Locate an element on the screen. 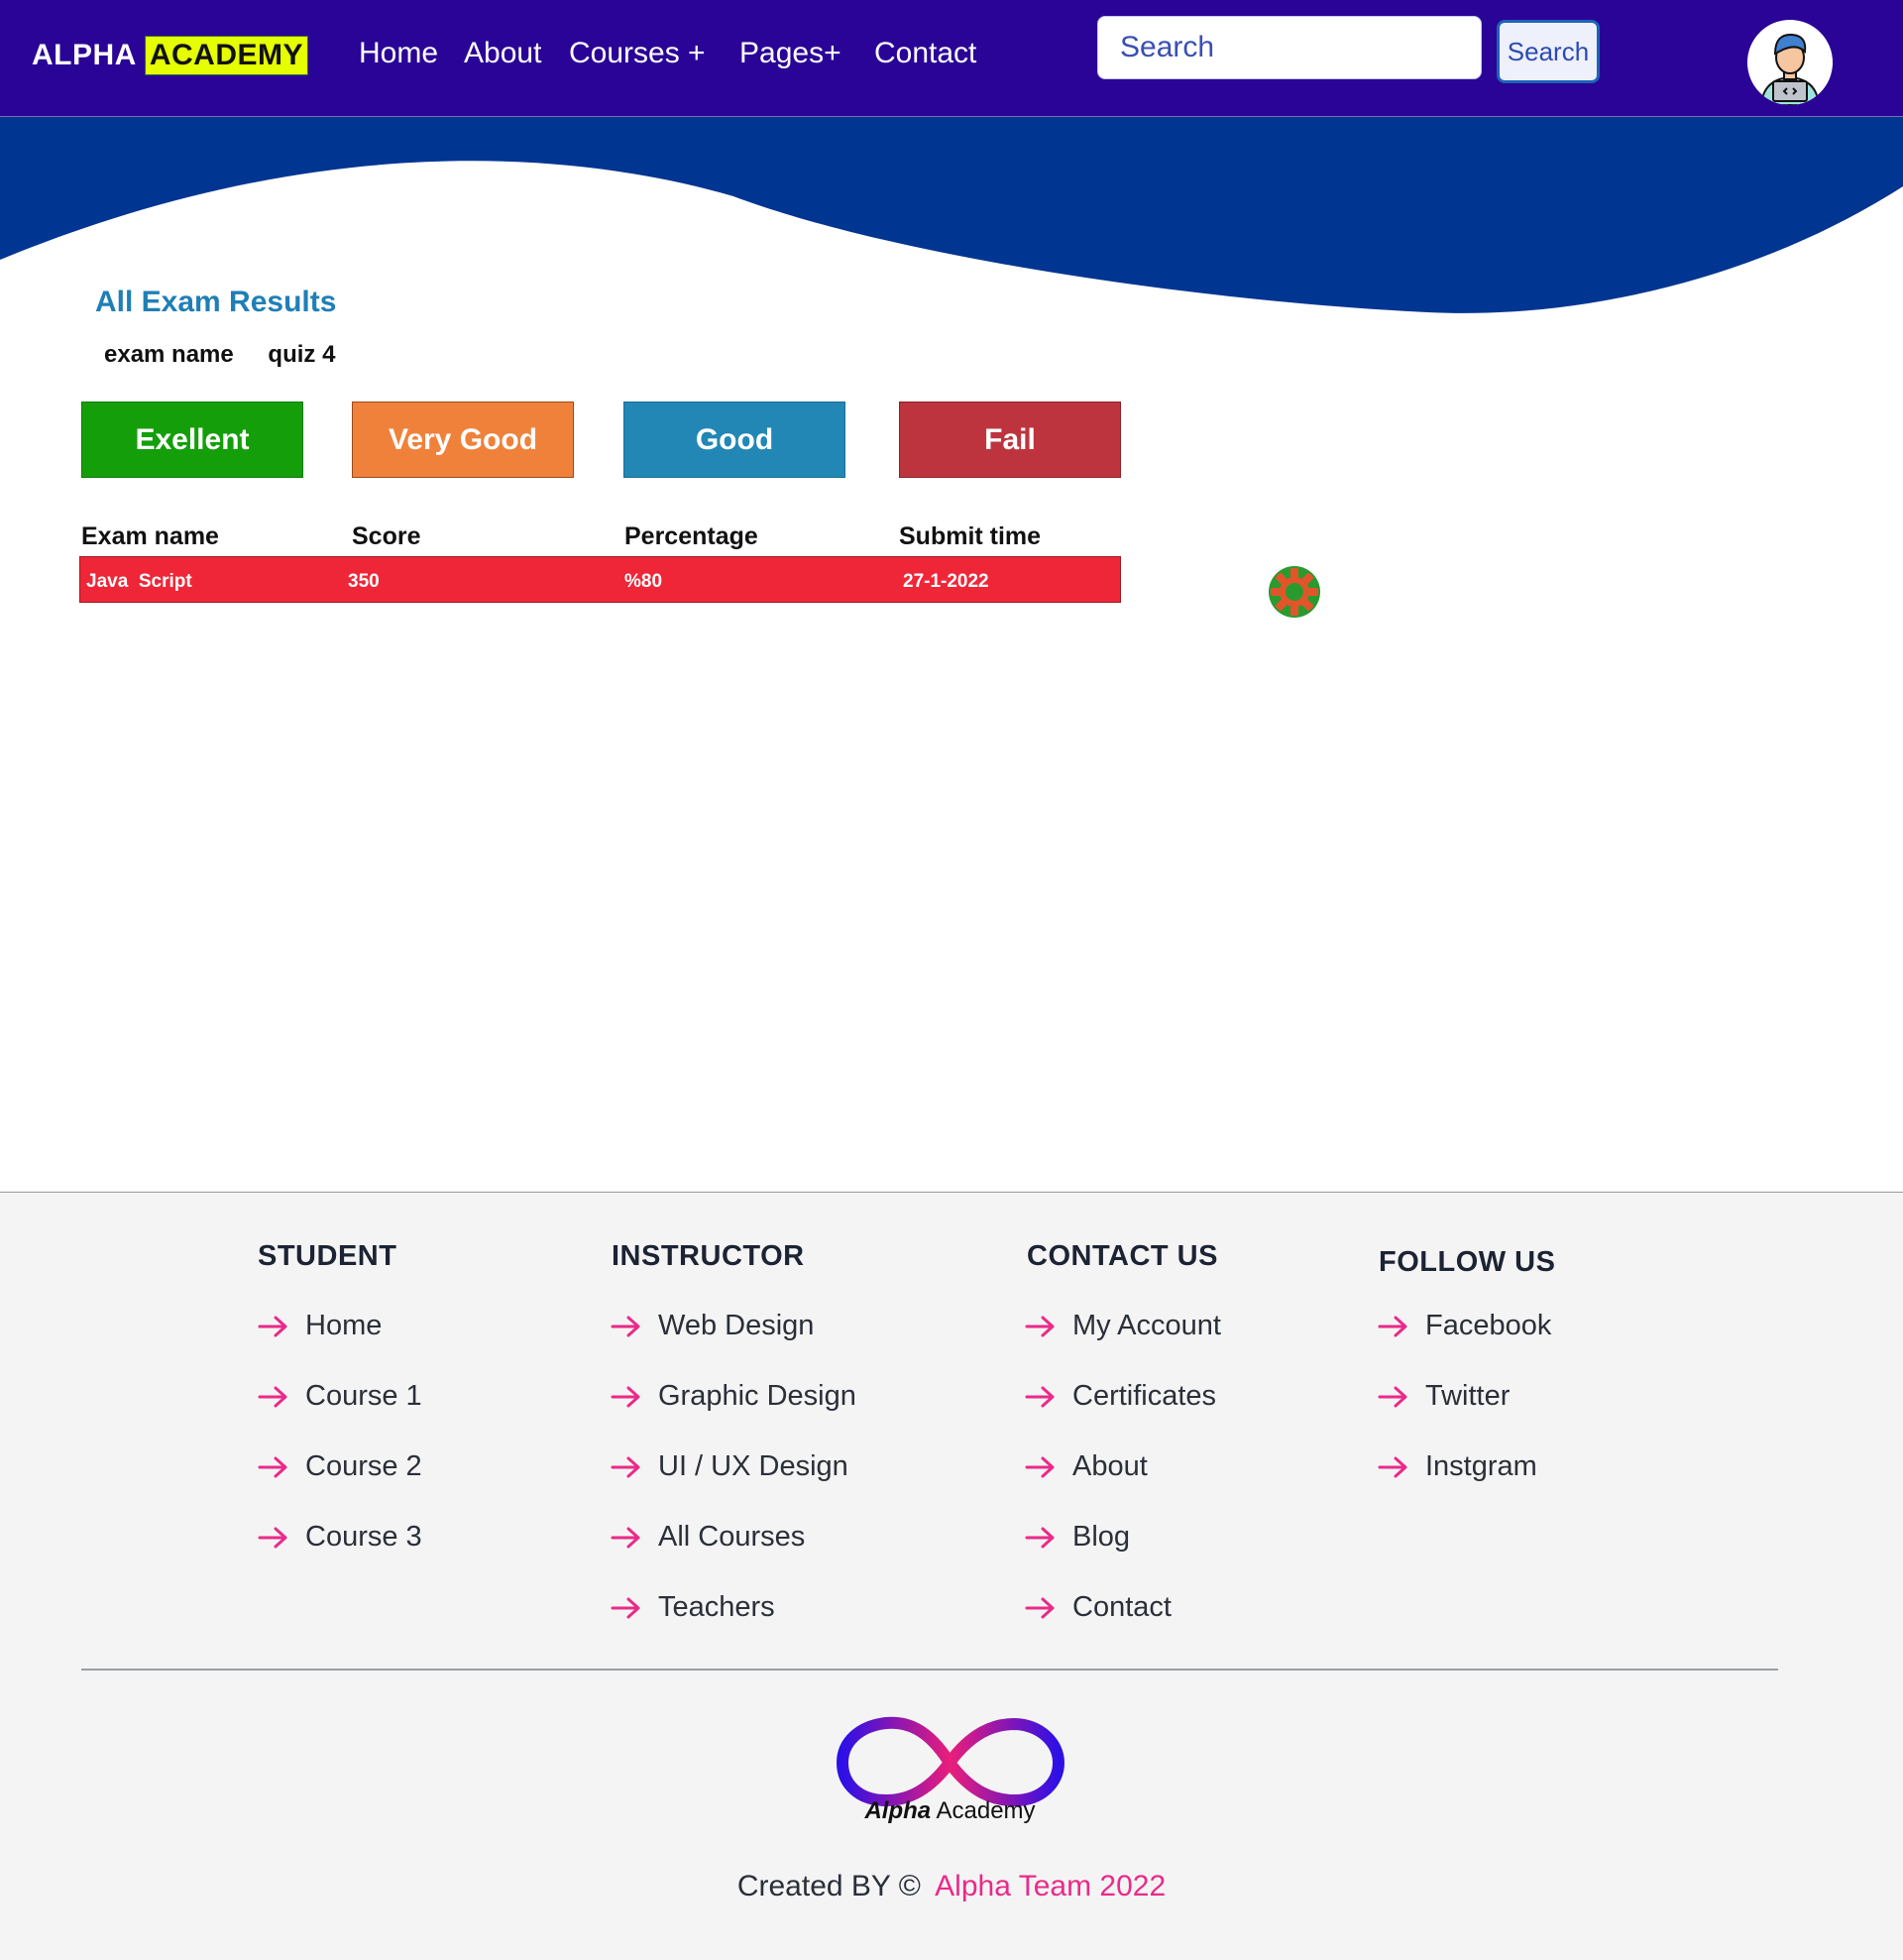 This screenshot has height=1960, width=1903. grade-excellent-button: Exellent is located at coordinates (192, 440).